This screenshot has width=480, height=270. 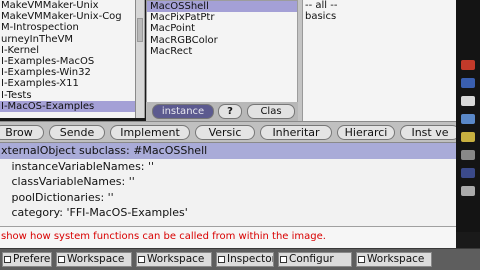 What do you see at coordinates (77, 132) in the screenshot?
I see `senders-button: Sende` at bounding box center [77, 132].